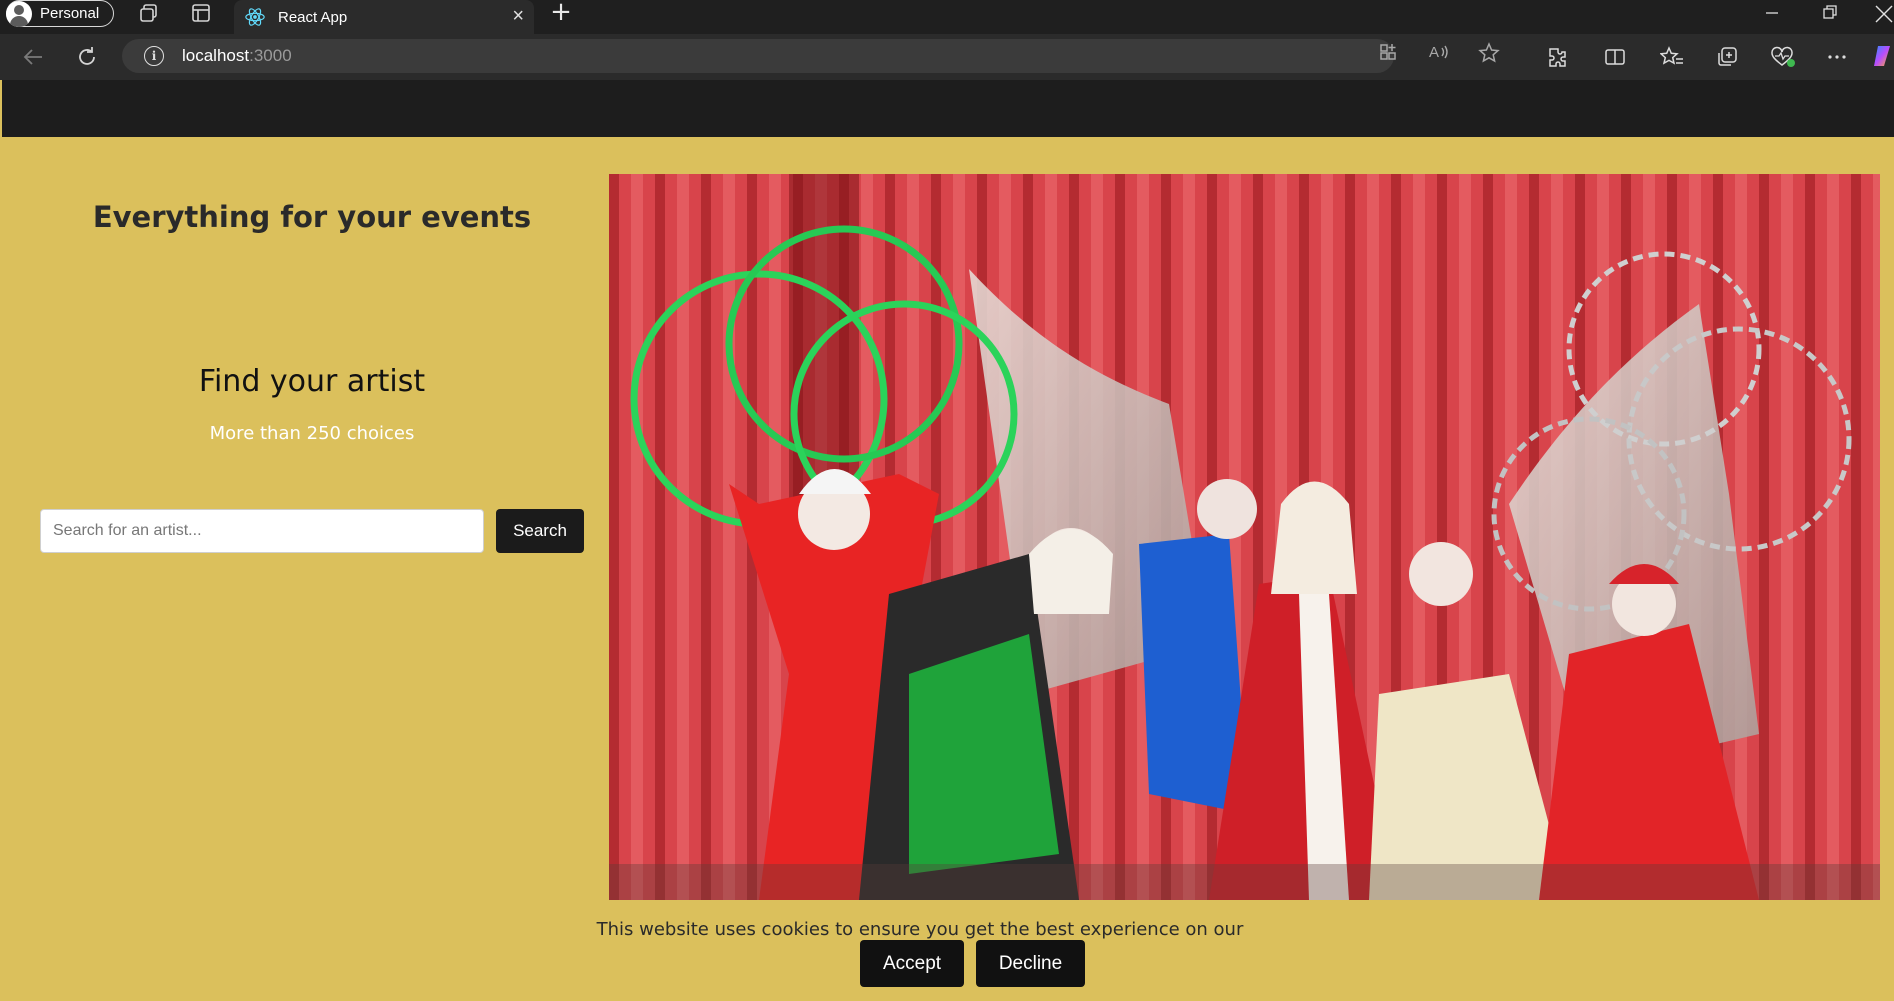 The height and width of the screenshot is (1001, 1894). Describe the element at coordinates (1030, 963) in the screenshot. I see `cookie-decline-button: Decline` at that location.